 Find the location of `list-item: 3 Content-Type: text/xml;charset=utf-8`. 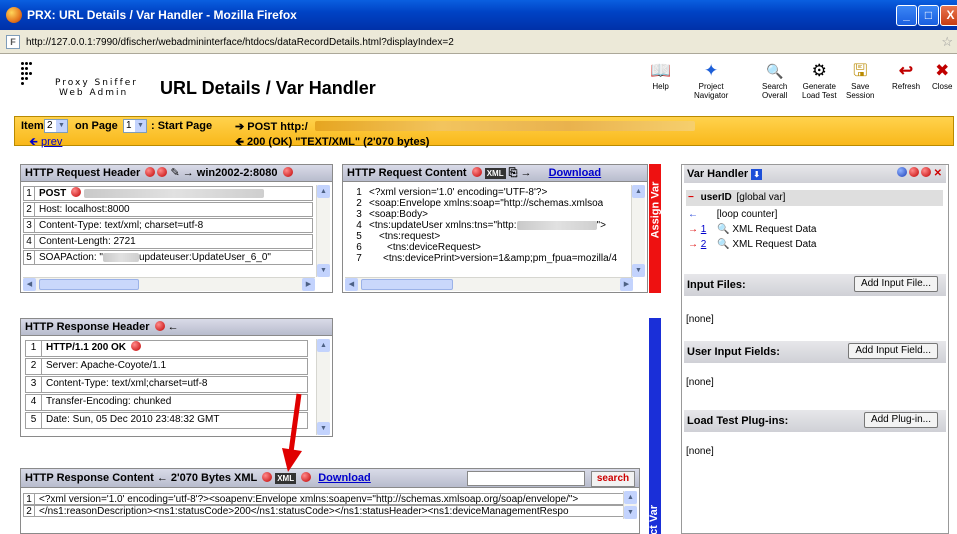

list-item: 3 Content-Type: text/xml;charset=utf-8 is located at coordinates (166, 385).